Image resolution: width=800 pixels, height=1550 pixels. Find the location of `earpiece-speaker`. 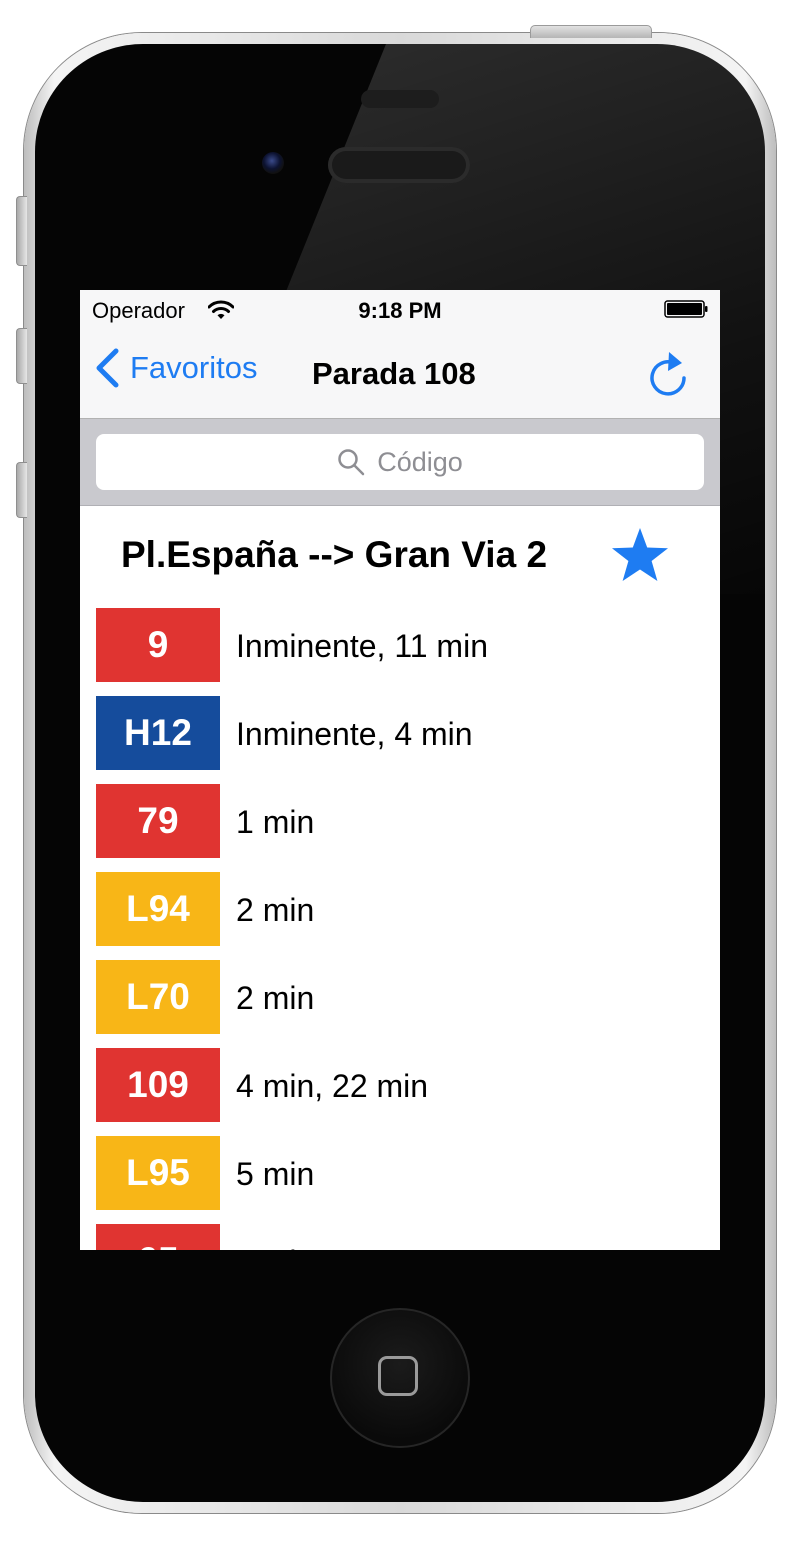

earpiece-speaker is located at coordinates (399, 165).